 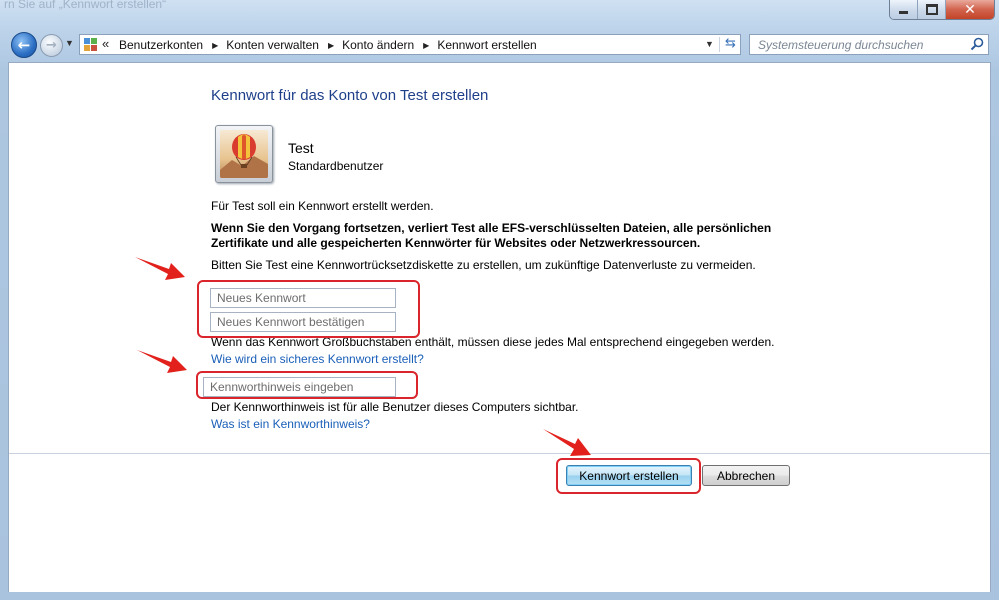 I want to click on secure-password-link: Wie wird ein sicheres Kennwort erstellt?, so click(x=317, y=359).